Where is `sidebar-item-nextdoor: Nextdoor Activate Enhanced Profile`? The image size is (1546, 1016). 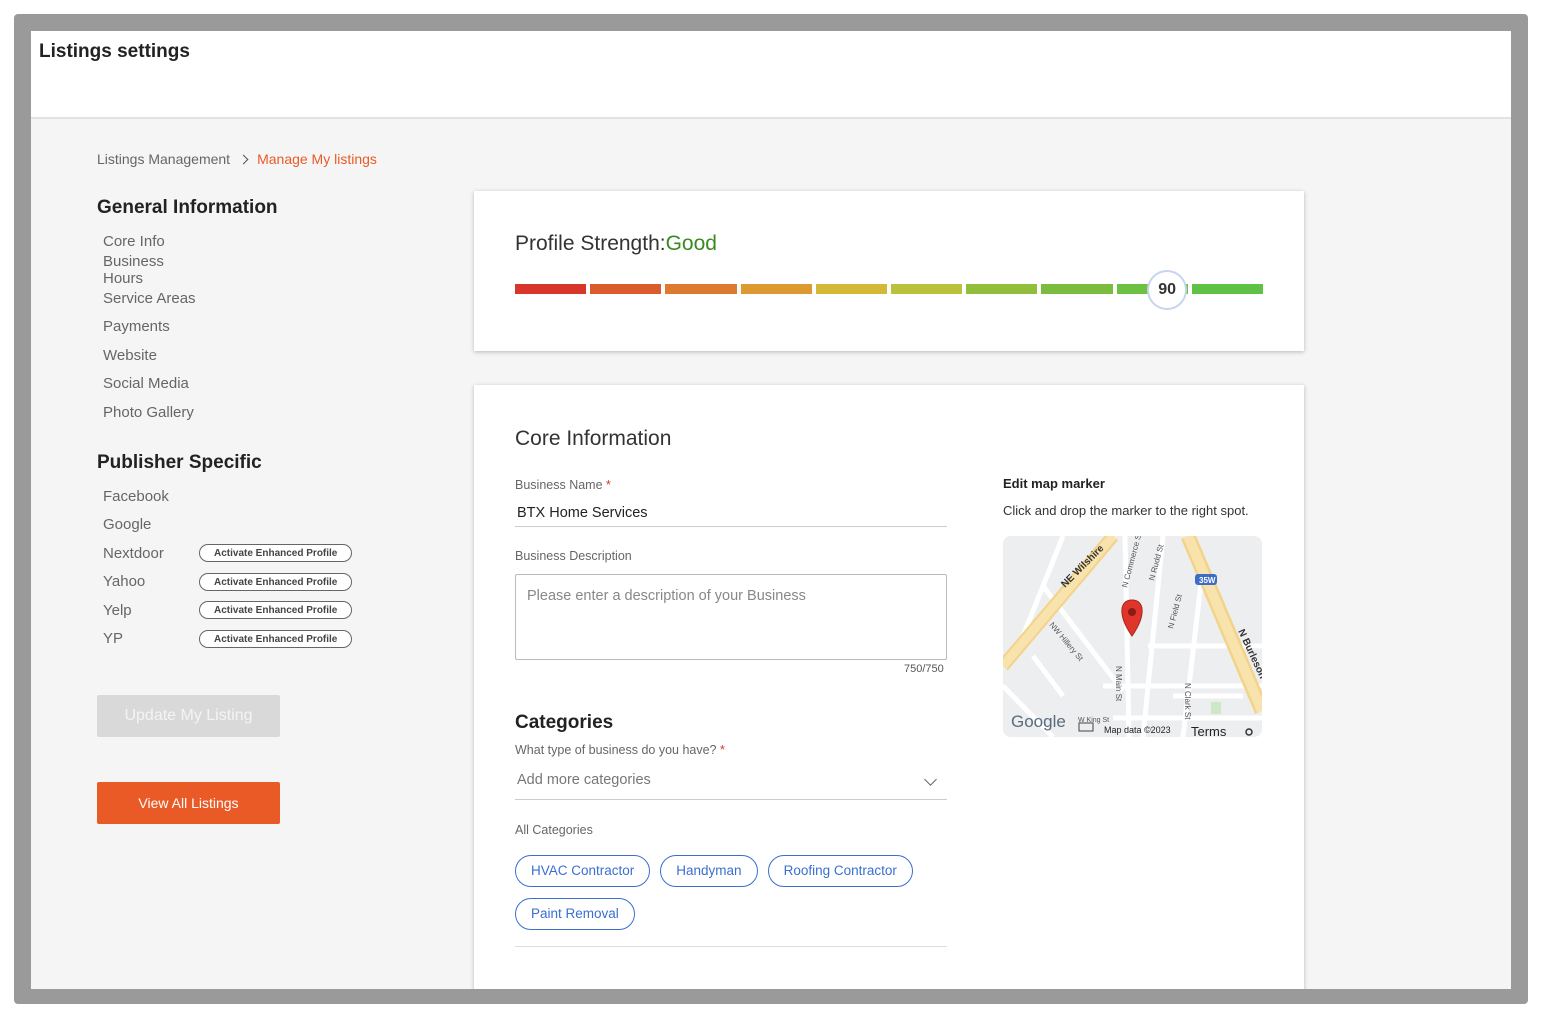
sidebar-item-nextdoor: Nextdoor Activate Enhanced Profile is located at coordinates (228, 553).